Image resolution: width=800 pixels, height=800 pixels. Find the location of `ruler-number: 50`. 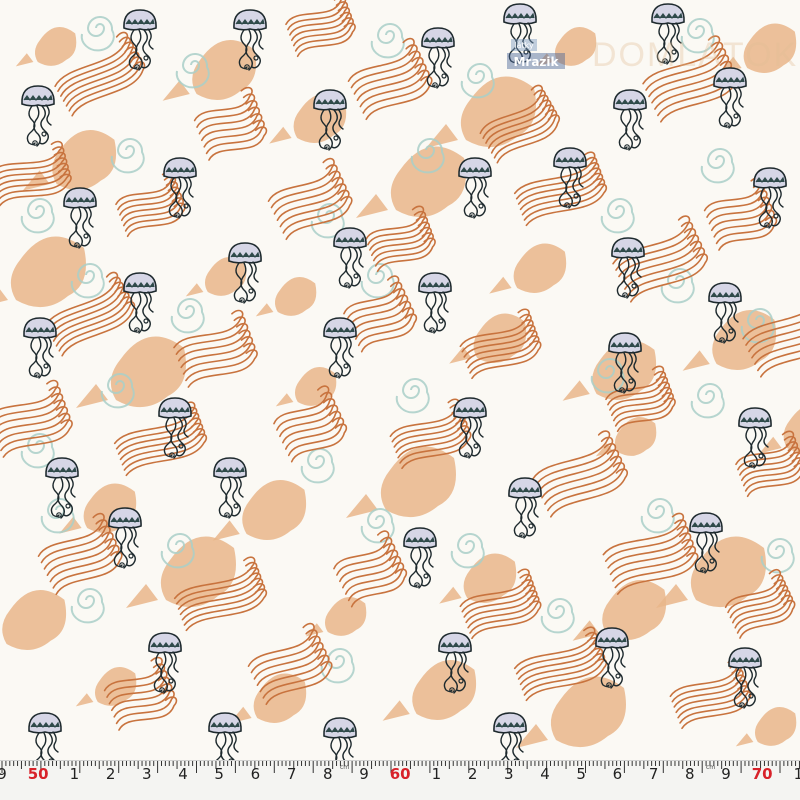

ruler-number: 50 is located at coordinates (38, 774).